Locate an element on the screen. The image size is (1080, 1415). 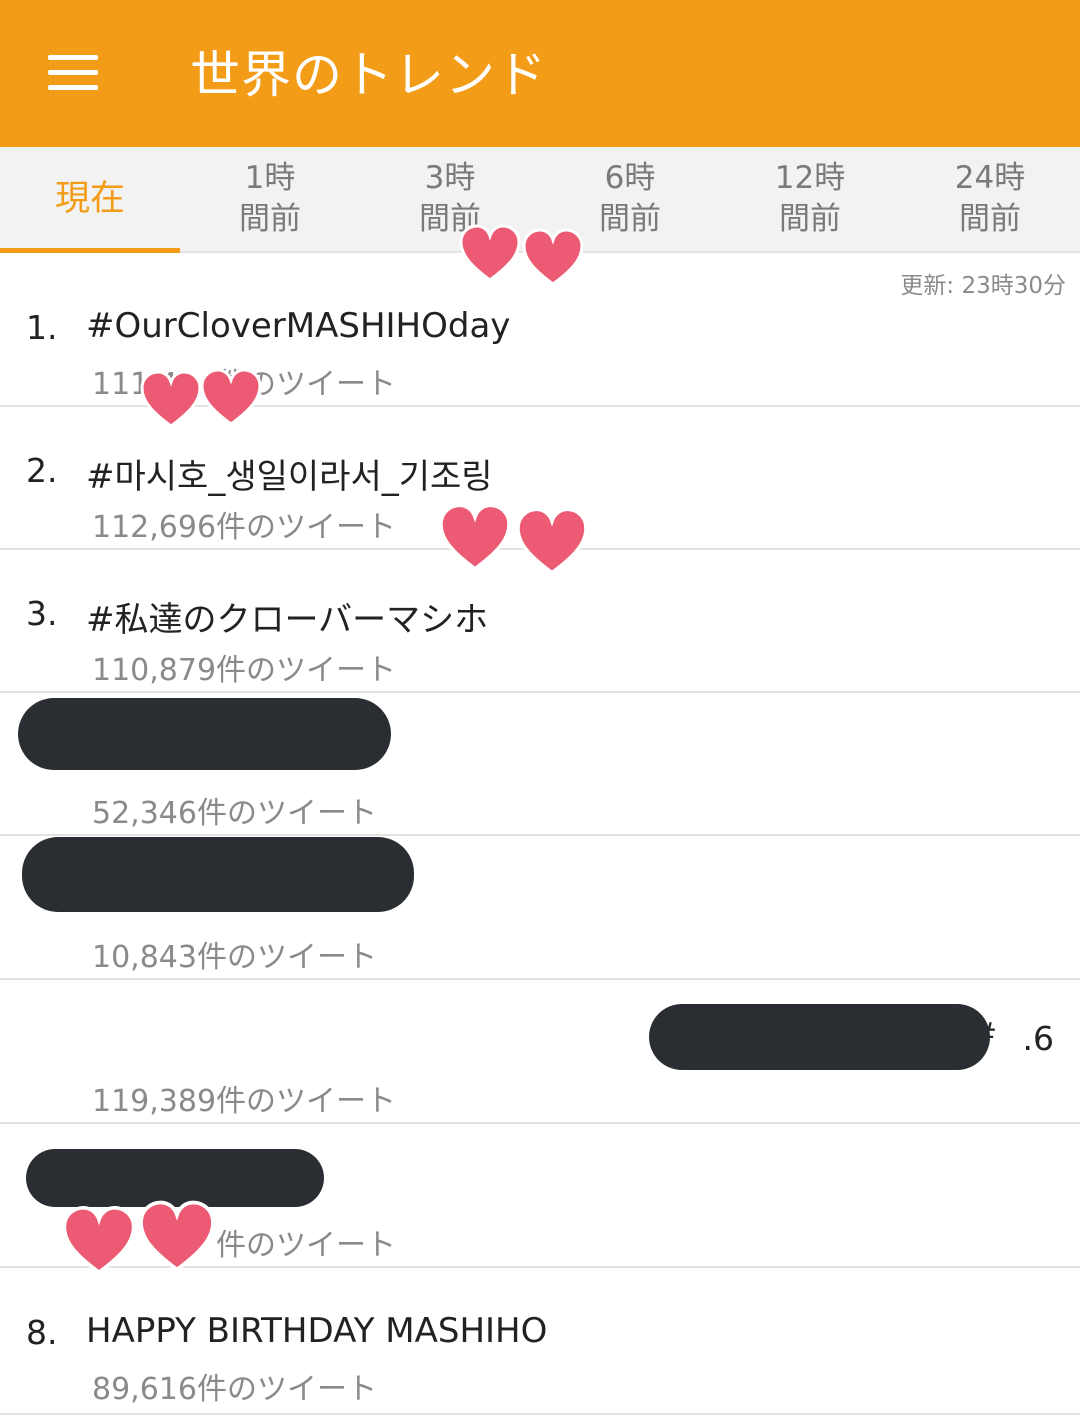
trend-name: #마시호_생일이라서_기조링 is located at coordinates (289, 477).